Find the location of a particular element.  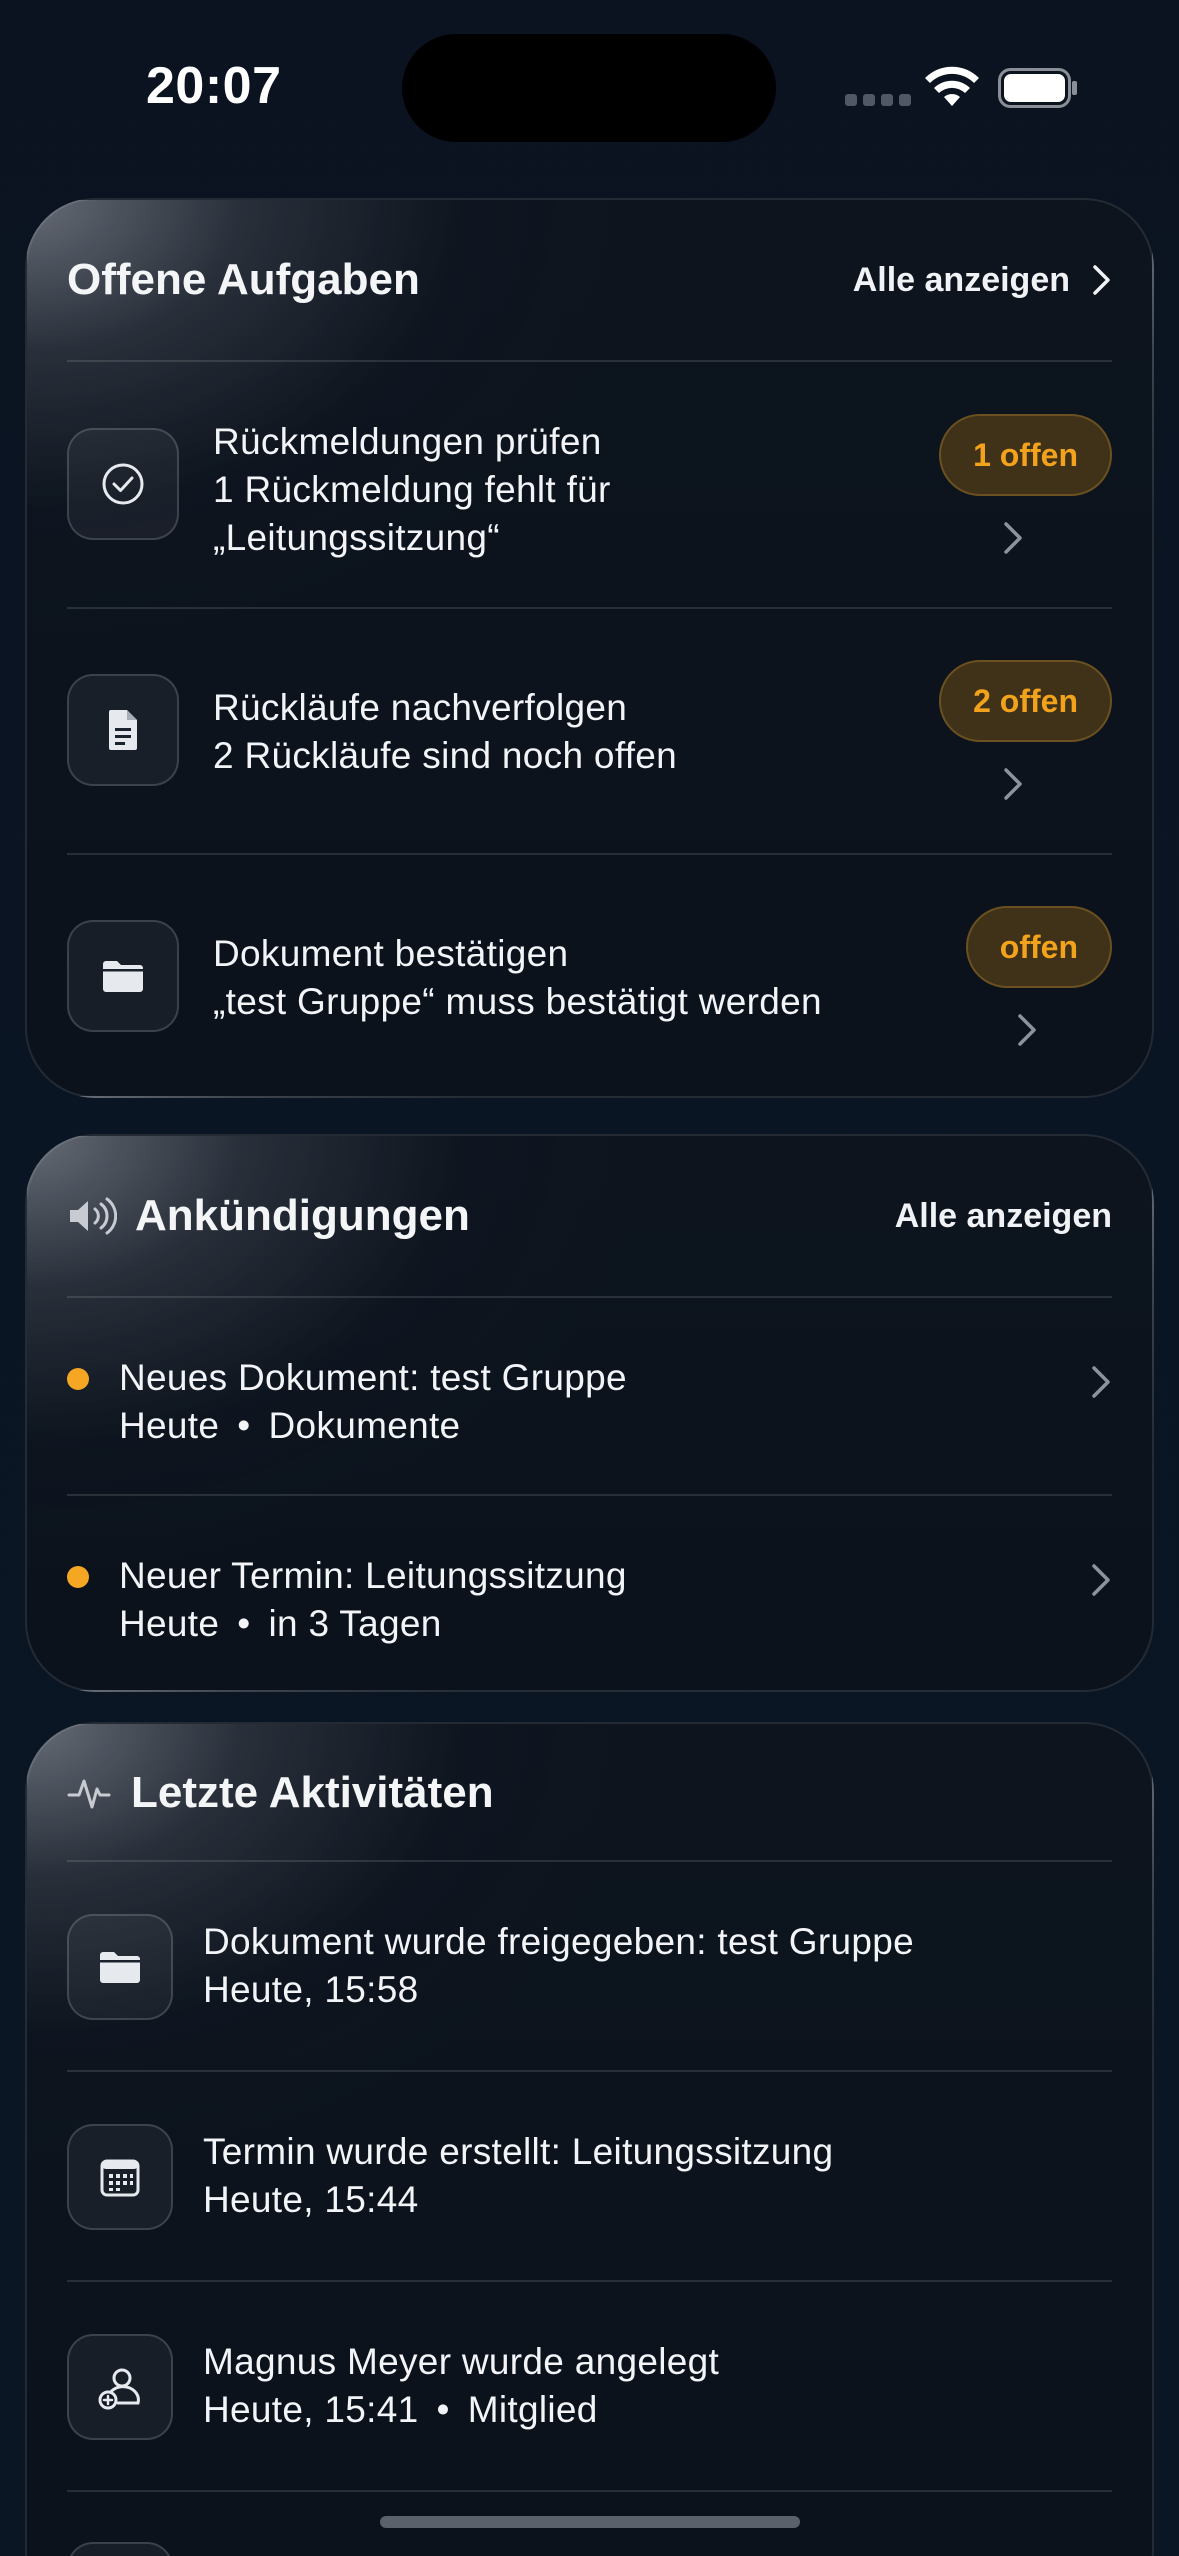

open-tasks-title: Offene Aufgaben is located at coordinates (243, 279).